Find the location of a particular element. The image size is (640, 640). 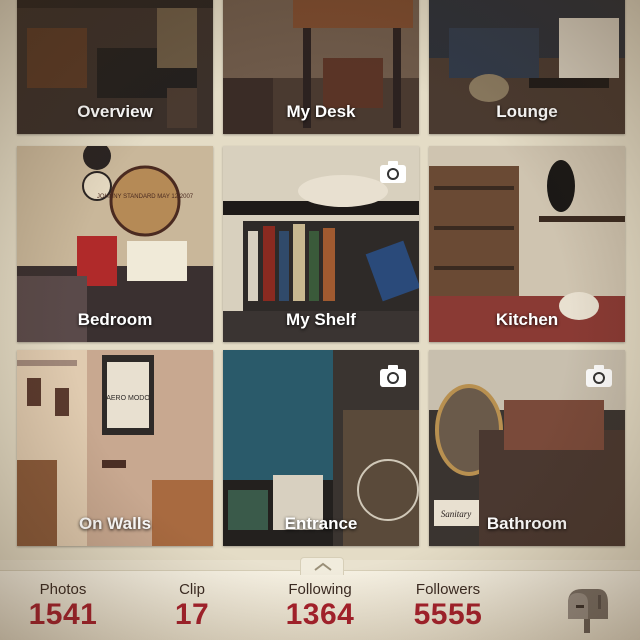

stat-following: Following 1364 is located at coordinates (320, 601).